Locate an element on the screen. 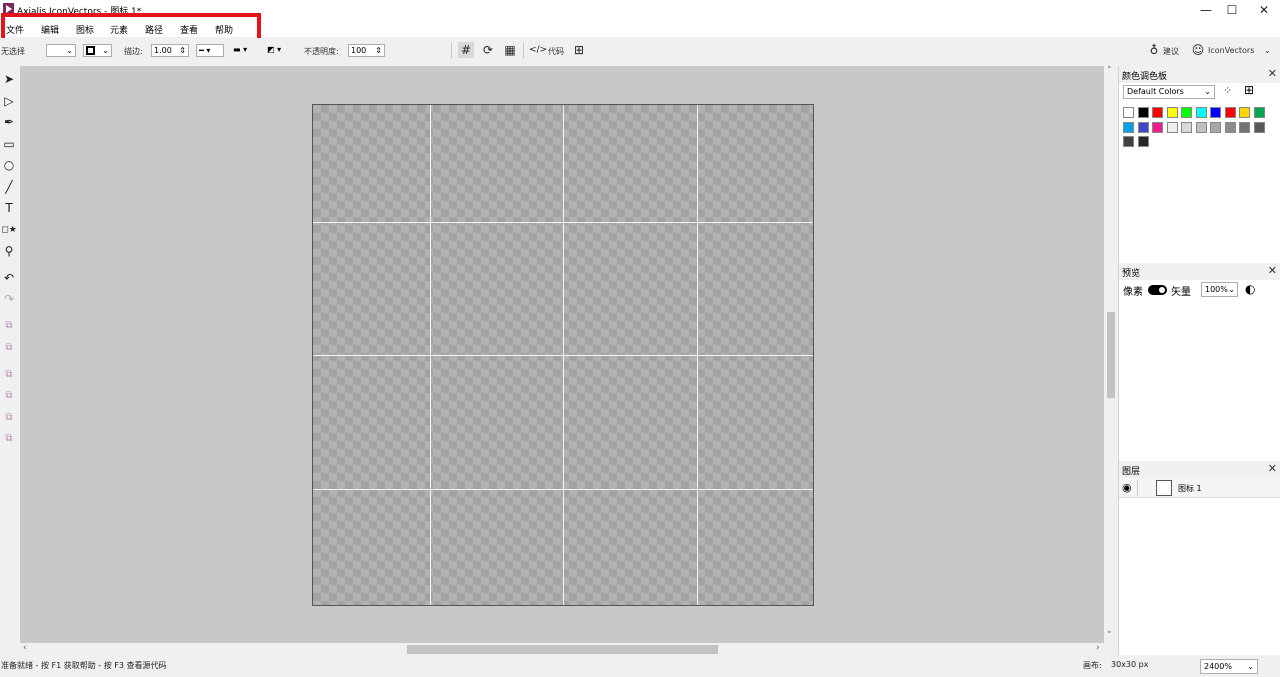 This screenshot has height=677, width=1280. eye-icon: ◉ is located at coordinates (1127, 487).